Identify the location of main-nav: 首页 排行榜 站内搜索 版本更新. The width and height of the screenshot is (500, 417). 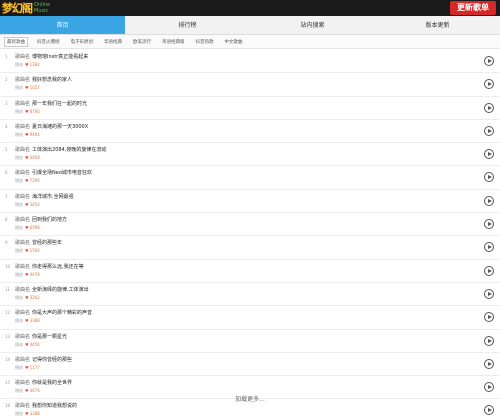
(250, 25).